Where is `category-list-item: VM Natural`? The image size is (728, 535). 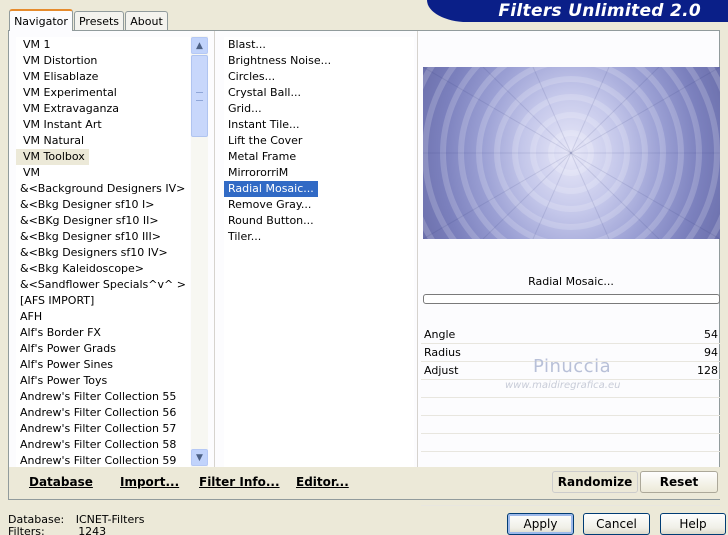 category-list-item: VM Natural is located at coordinates (103, 141).